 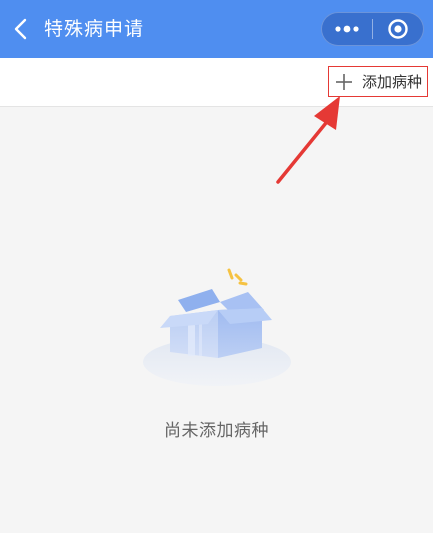 What do you see at coordinates (216, 29) in the screenshot?
I see `navigation-bar: 特殊病申请` at bounding box center [216, 29].